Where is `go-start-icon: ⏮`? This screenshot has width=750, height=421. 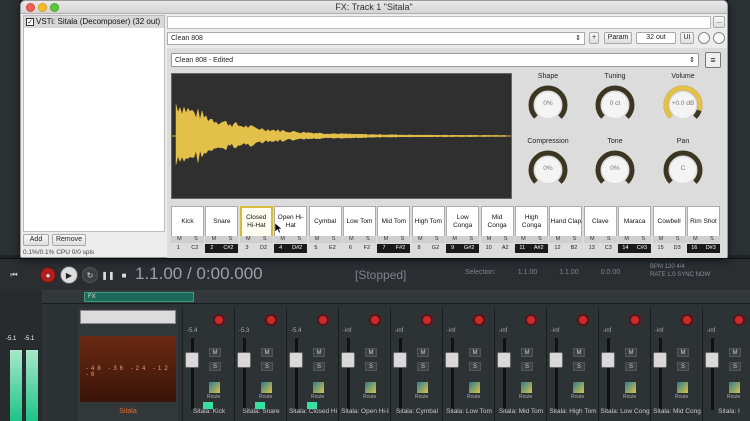 go-start-icon: ⏮ is located at coordinates (14, 275).